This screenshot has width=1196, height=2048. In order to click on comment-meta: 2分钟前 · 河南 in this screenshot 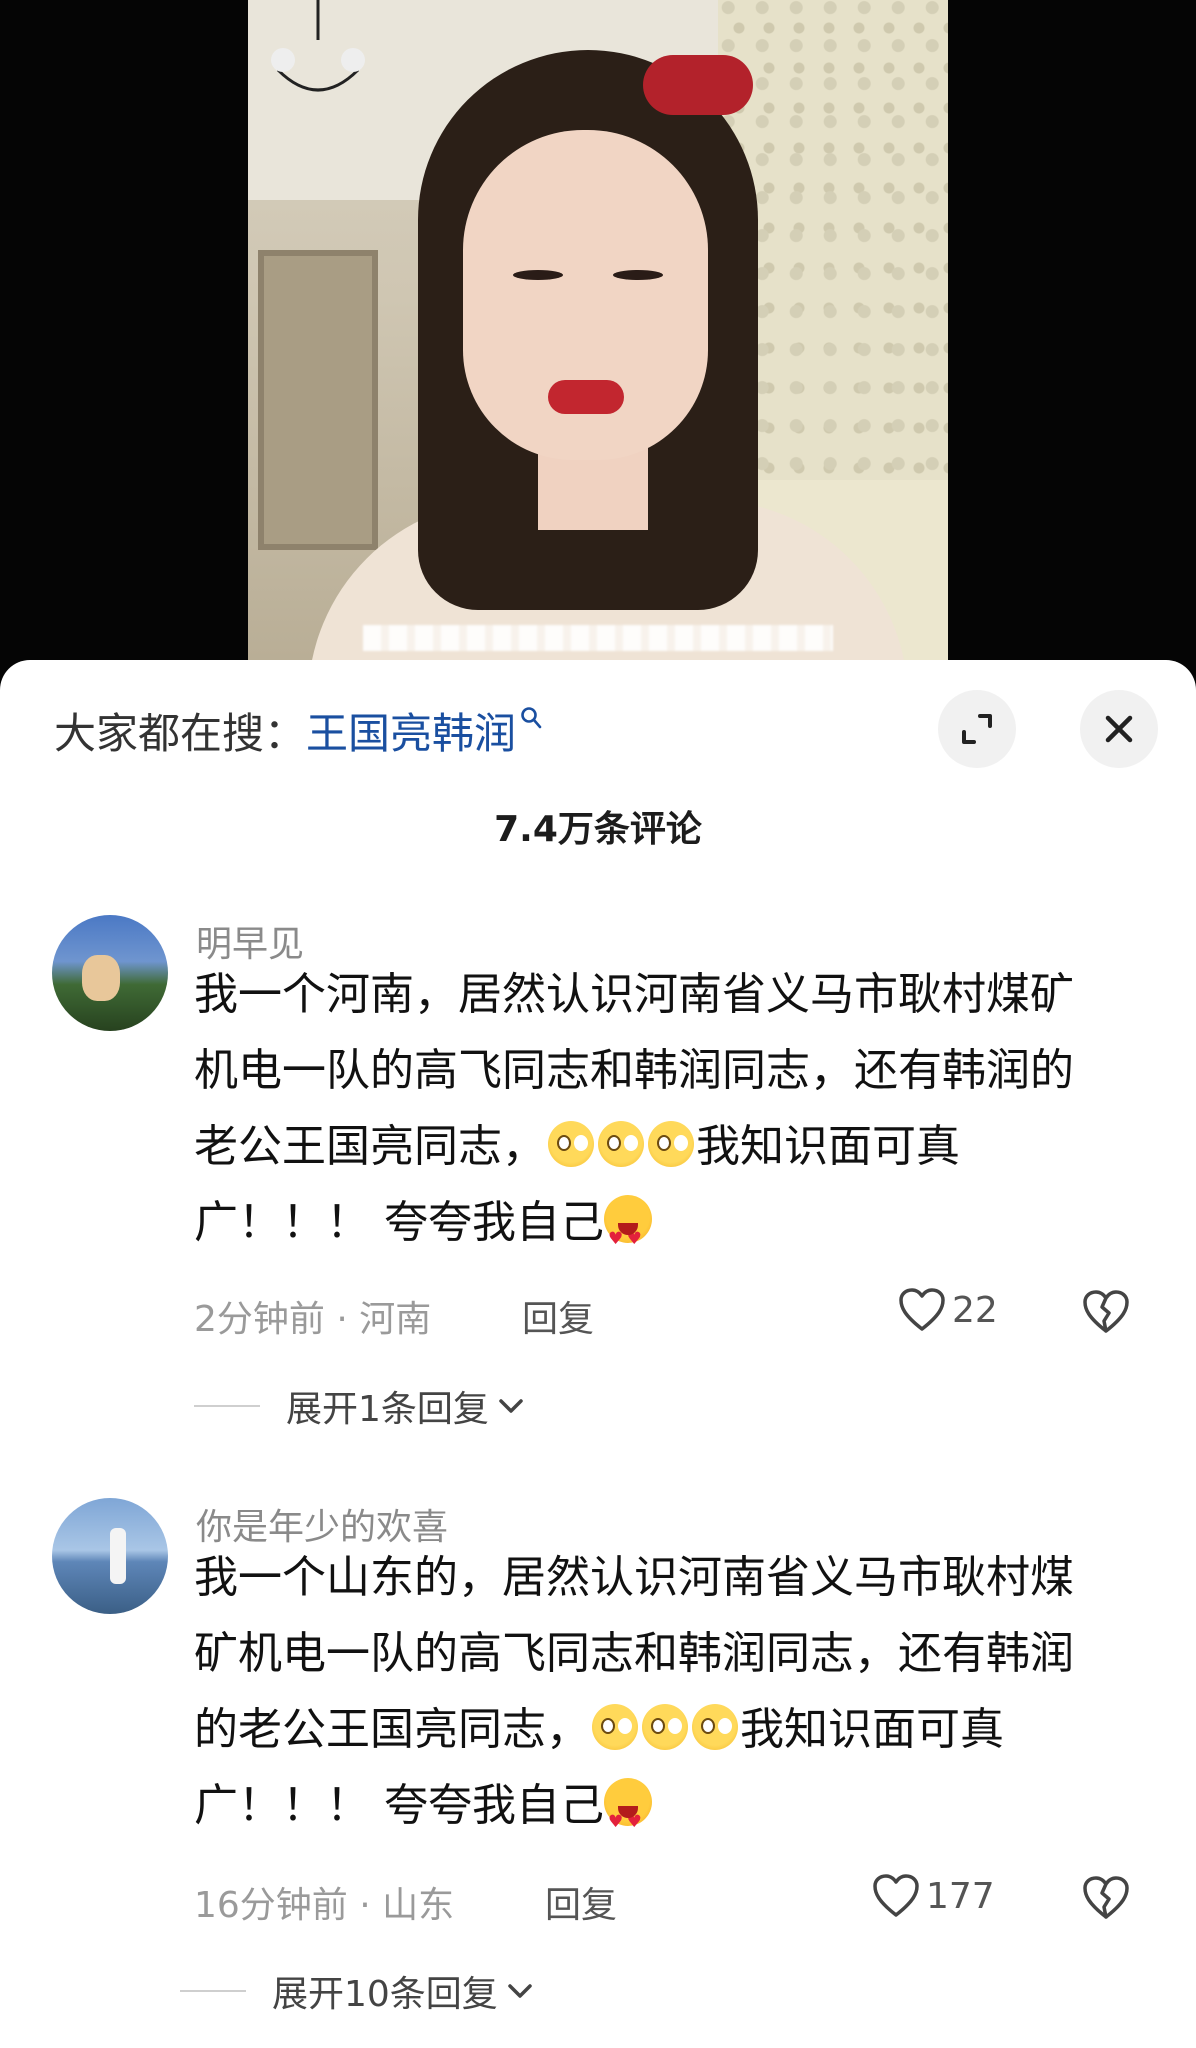, I will do `click(313, 1319)`.